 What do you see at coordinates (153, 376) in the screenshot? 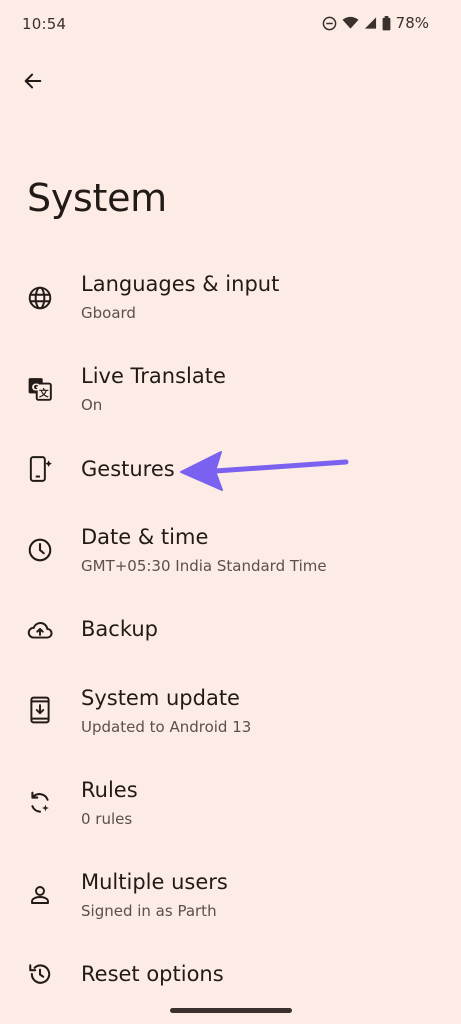
I see `setting-title: Live Translate` at bounding box center [153, 376].